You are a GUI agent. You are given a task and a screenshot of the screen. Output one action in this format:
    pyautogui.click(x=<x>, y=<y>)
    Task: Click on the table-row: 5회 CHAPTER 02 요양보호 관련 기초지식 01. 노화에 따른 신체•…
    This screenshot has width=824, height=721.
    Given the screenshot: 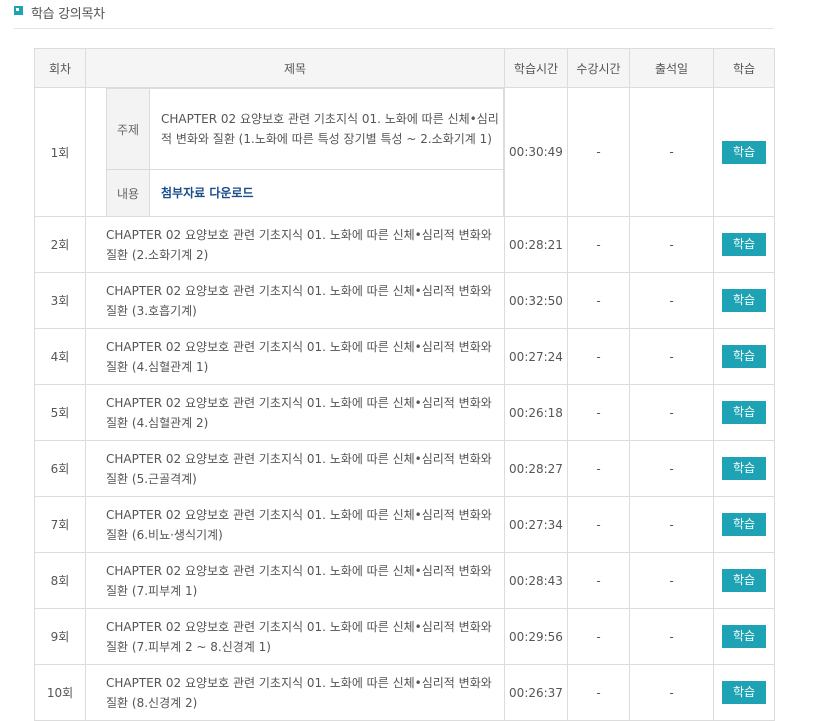 What is the action you would take?
    pyautogui.click(x=404, y=412)
    